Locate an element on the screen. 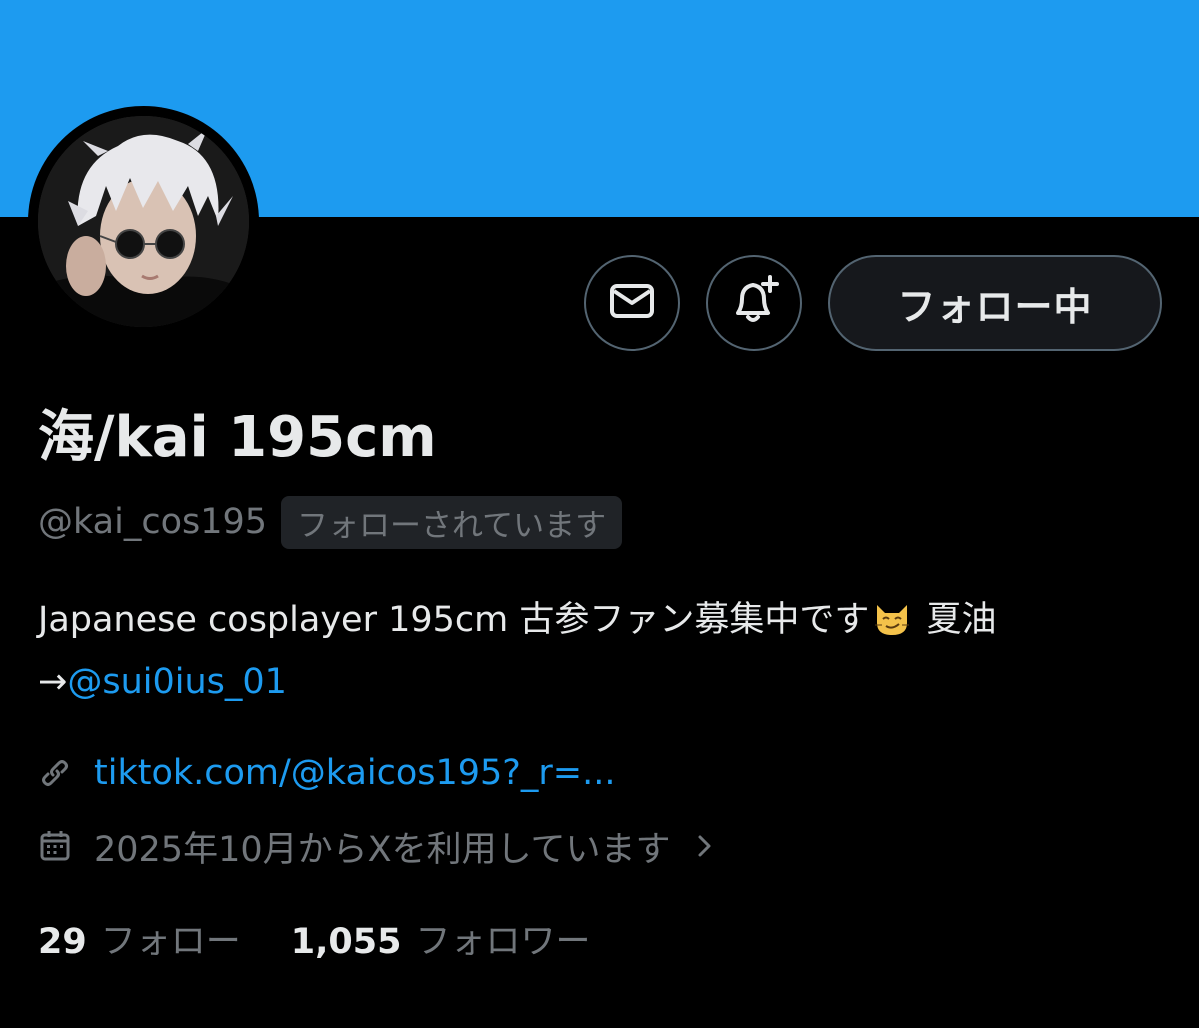  link-icon is located at coordinates (55, 773).